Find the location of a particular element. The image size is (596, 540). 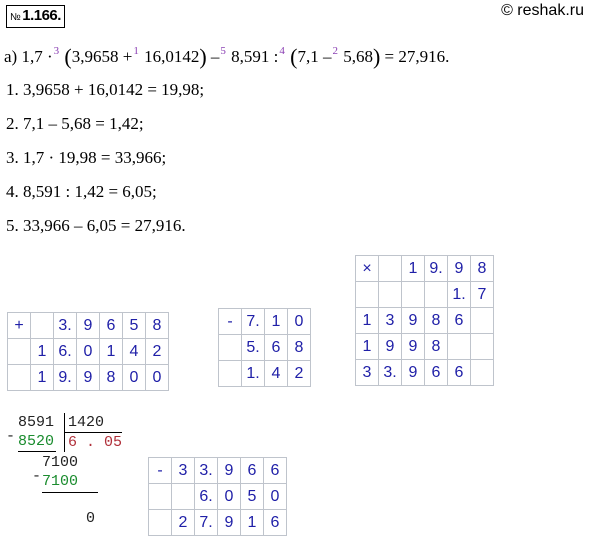

grid-row: 1. 4 2 is located at coordinates (264, 373).